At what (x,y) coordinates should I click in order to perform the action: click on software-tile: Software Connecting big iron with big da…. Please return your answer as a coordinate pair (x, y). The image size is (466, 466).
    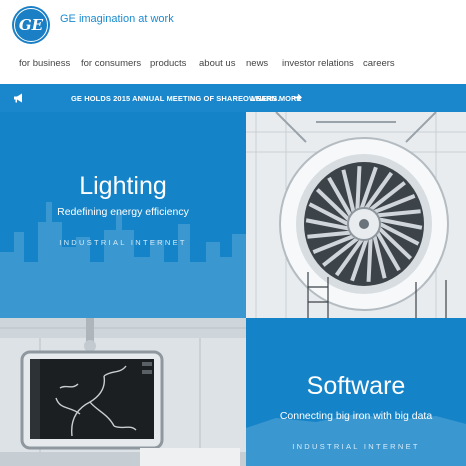
    Looking at the image, I should click on (356, 392).